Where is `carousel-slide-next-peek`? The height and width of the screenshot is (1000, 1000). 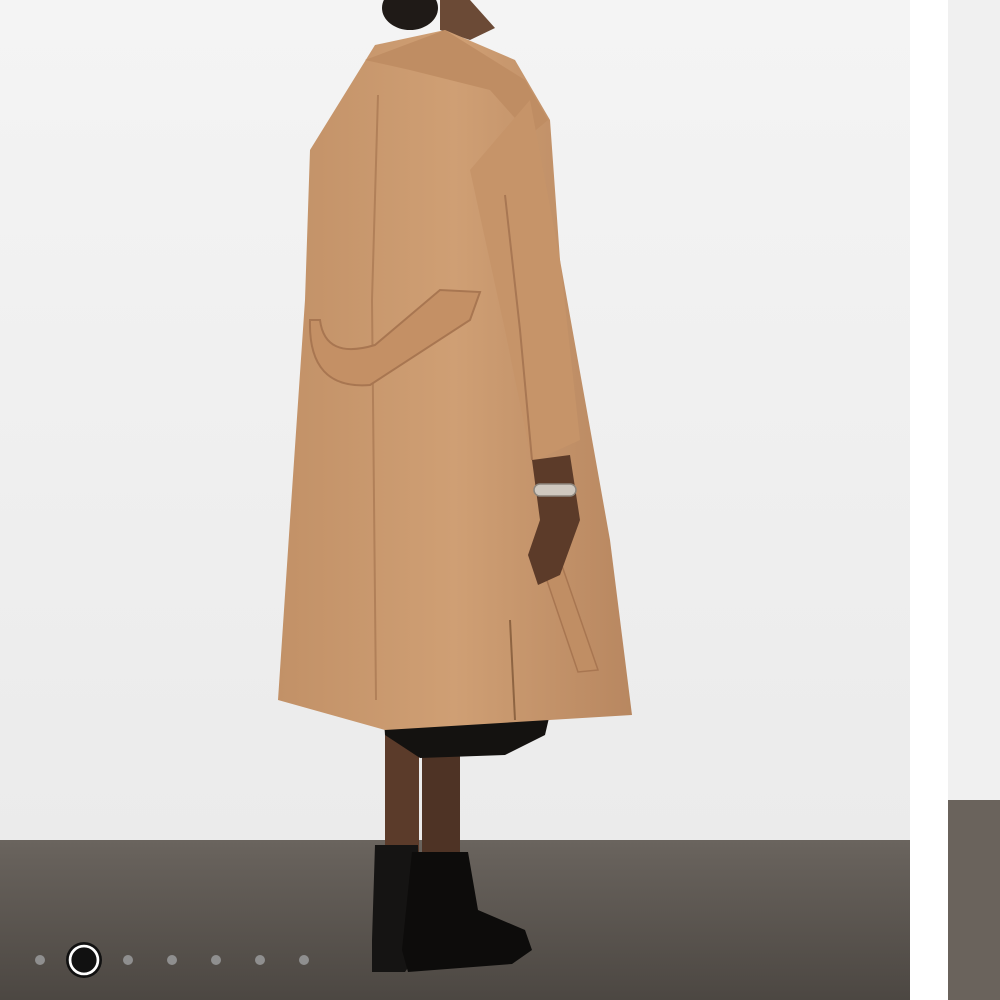 carousel-slide-next-peek is located at coordinates (974, 500).